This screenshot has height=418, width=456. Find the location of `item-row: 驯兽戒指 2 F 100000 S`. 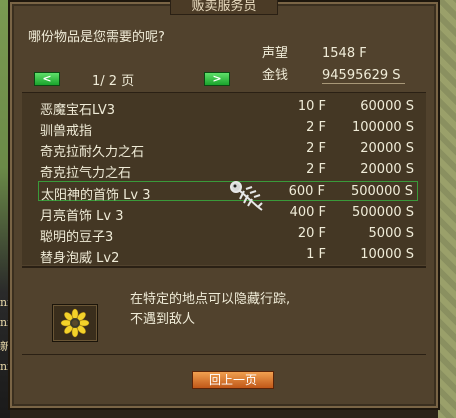

item-row: 驯兽戒指 2 F 100000 S is located at coordinates (228, 128).